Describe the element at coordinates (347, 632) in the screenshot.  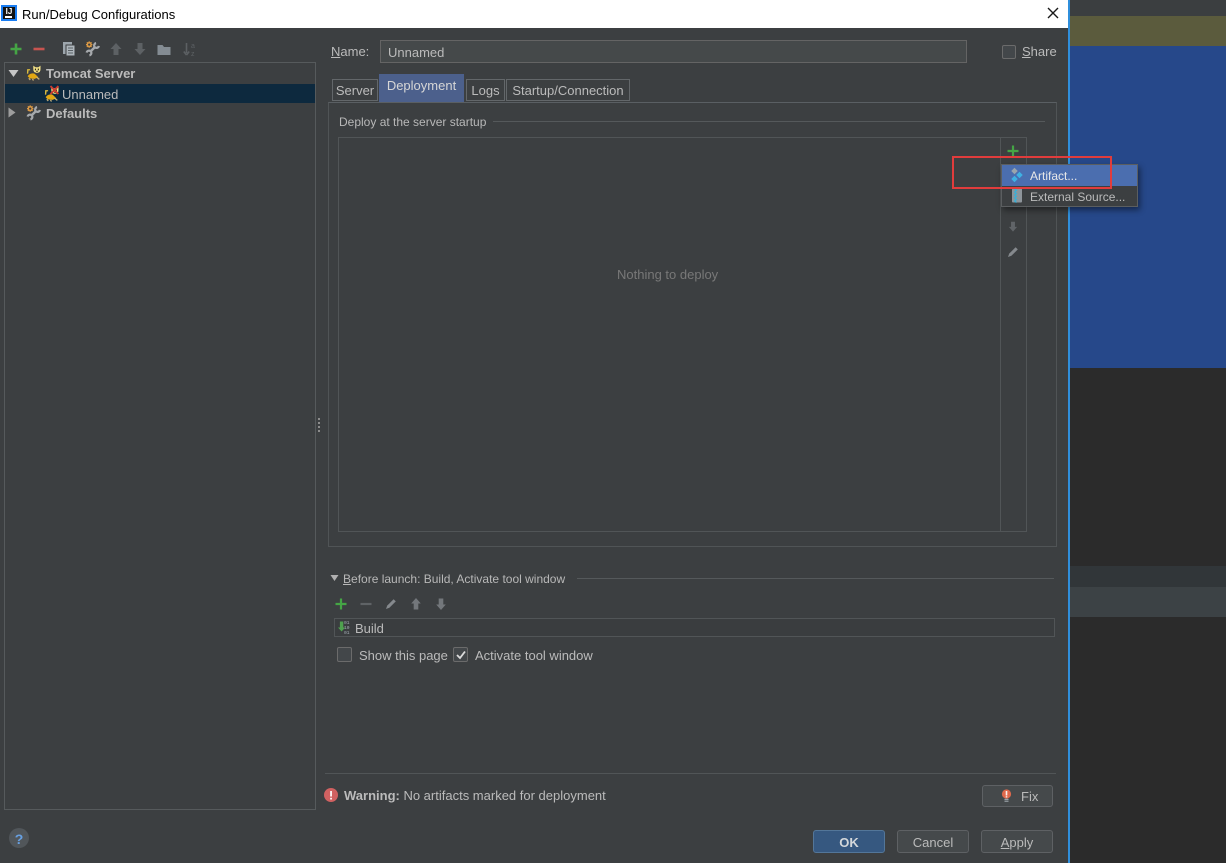
I see `svg-text: 01` at that location.